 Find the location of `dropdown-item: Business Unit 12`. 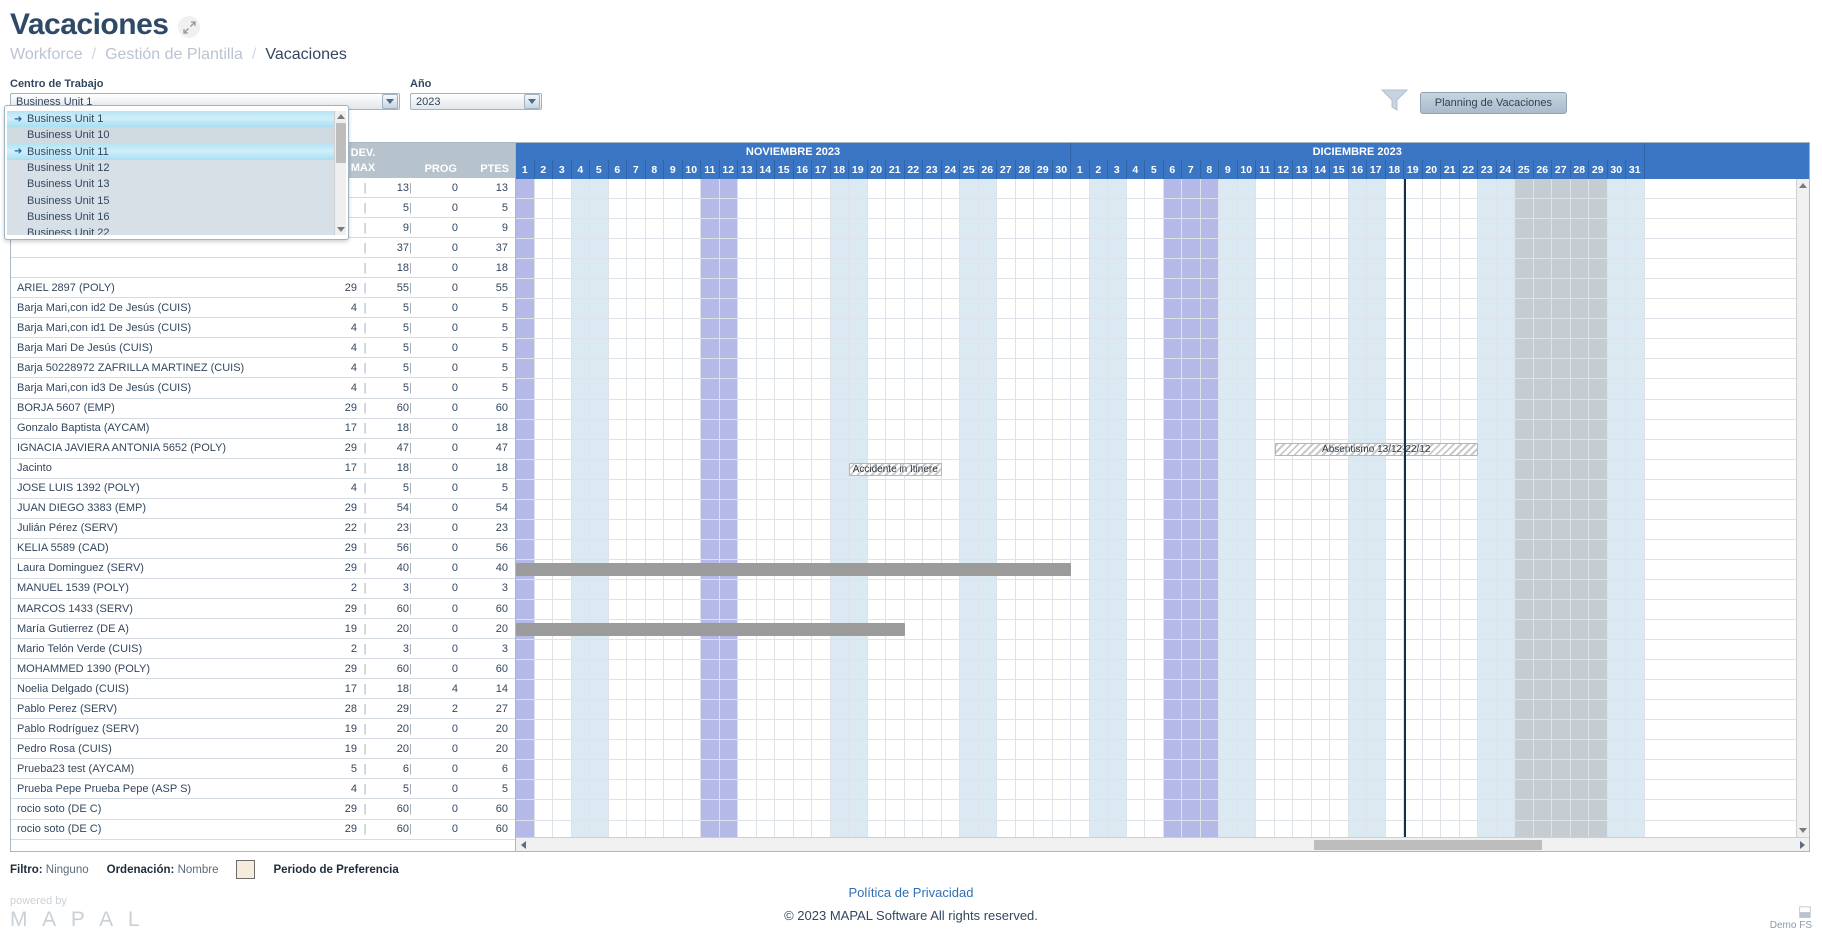

dropdown-item: Business Unit 12 is located at coordinates (176, 168).